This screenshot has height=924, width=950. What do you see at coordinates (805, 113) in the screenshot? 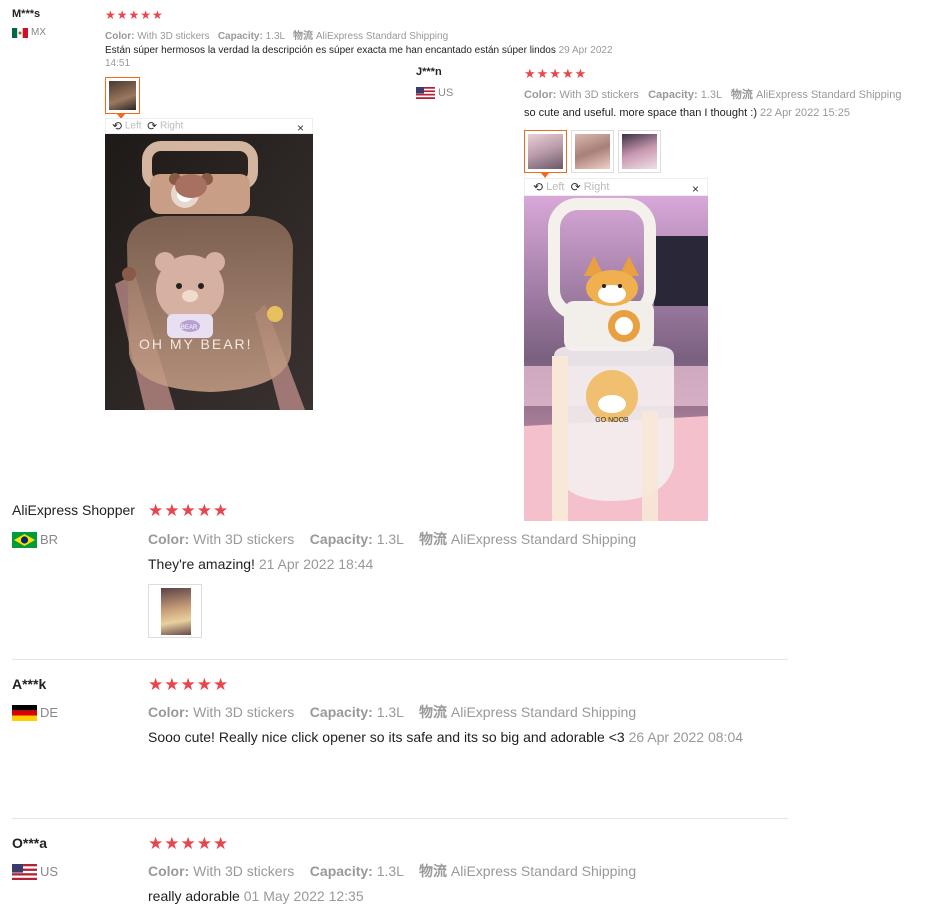
I see `review-date: 22 Apr 2022 15:25` at bounding box center [805, 113].